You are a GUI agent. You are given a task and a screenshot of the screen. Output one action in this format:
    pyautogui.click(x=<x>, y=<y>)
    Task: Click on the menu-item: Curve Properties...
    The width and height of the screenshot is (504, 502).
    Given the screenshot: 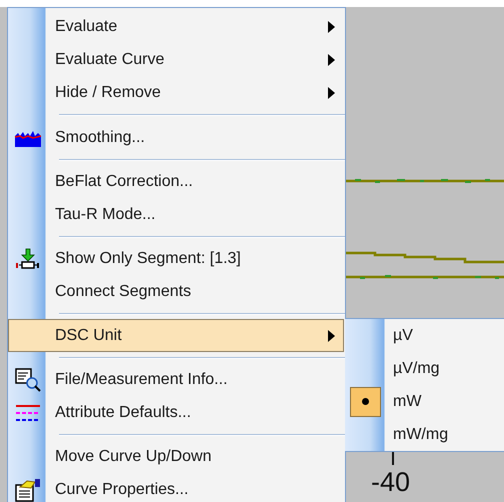 What is the action you would take?
    pyautogui.click(x=176, y=487)
    